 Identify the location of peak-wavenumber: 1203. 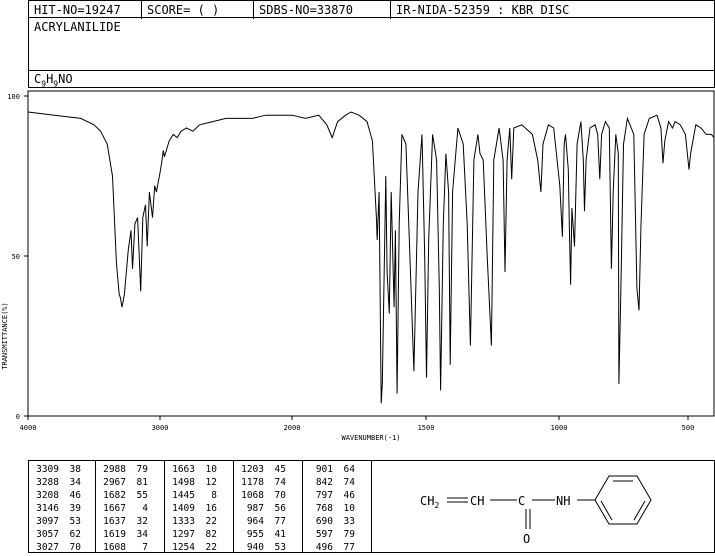
(252, 469).